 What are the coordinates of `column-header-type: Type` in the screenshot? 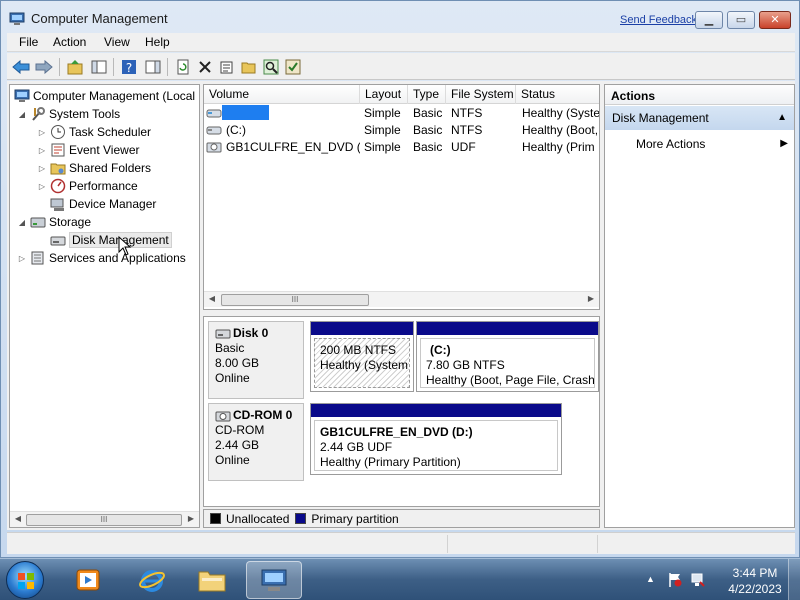 It's located at (427, 94).